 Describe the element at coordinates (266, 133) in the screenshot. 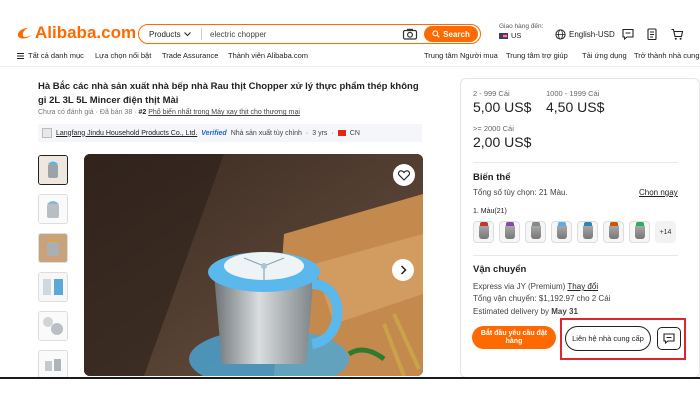

I see `supplier-type: Nhà sản xuất tùy chỉnh` at that location.